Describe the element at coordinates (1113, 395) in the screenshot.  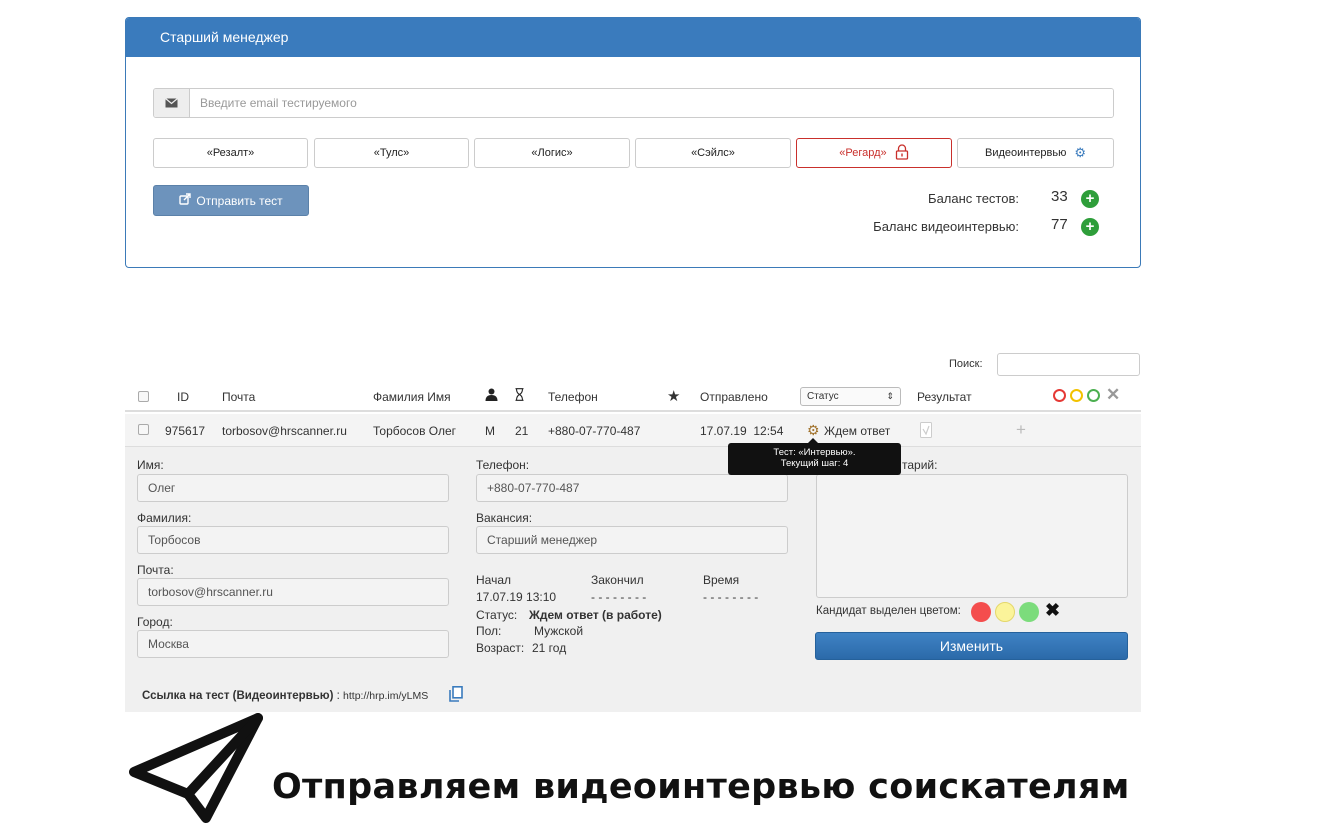
I see `clear-filter-x-icon: ✕` at that location.